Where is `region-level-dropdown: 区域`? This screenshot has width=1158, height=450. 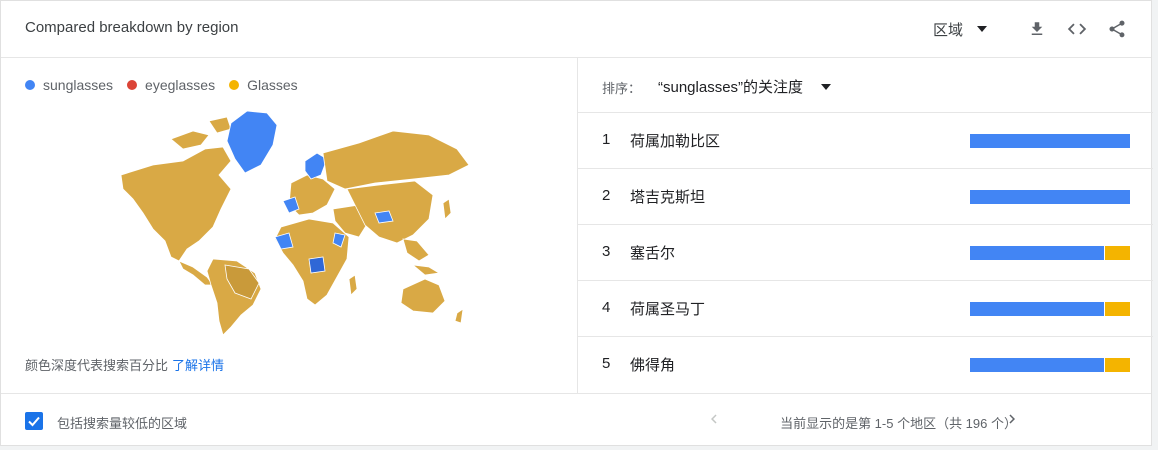 region-level-dropdown: 区域 is located at coordinates (960, 29).